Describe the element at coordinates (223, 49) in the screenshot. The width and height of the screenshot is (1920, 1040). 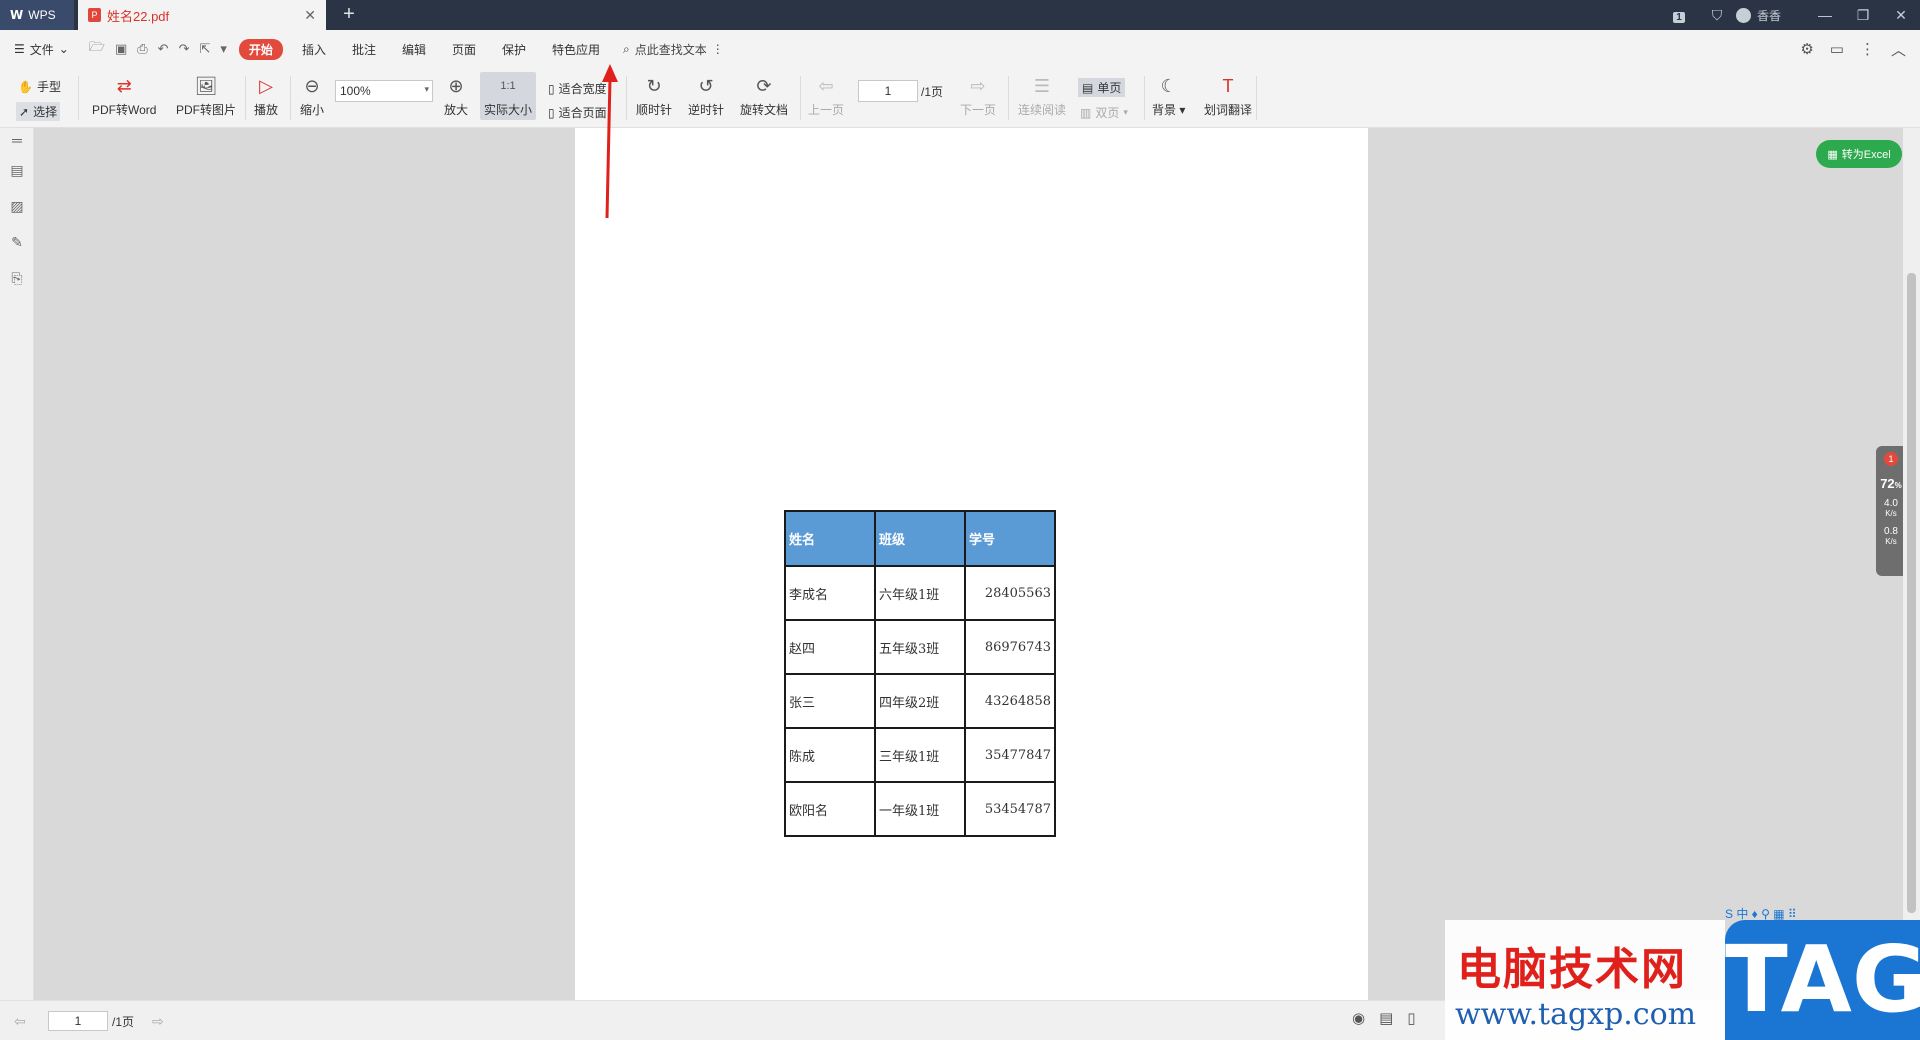
I see `more-dropdown-icon: ▾` at that location.